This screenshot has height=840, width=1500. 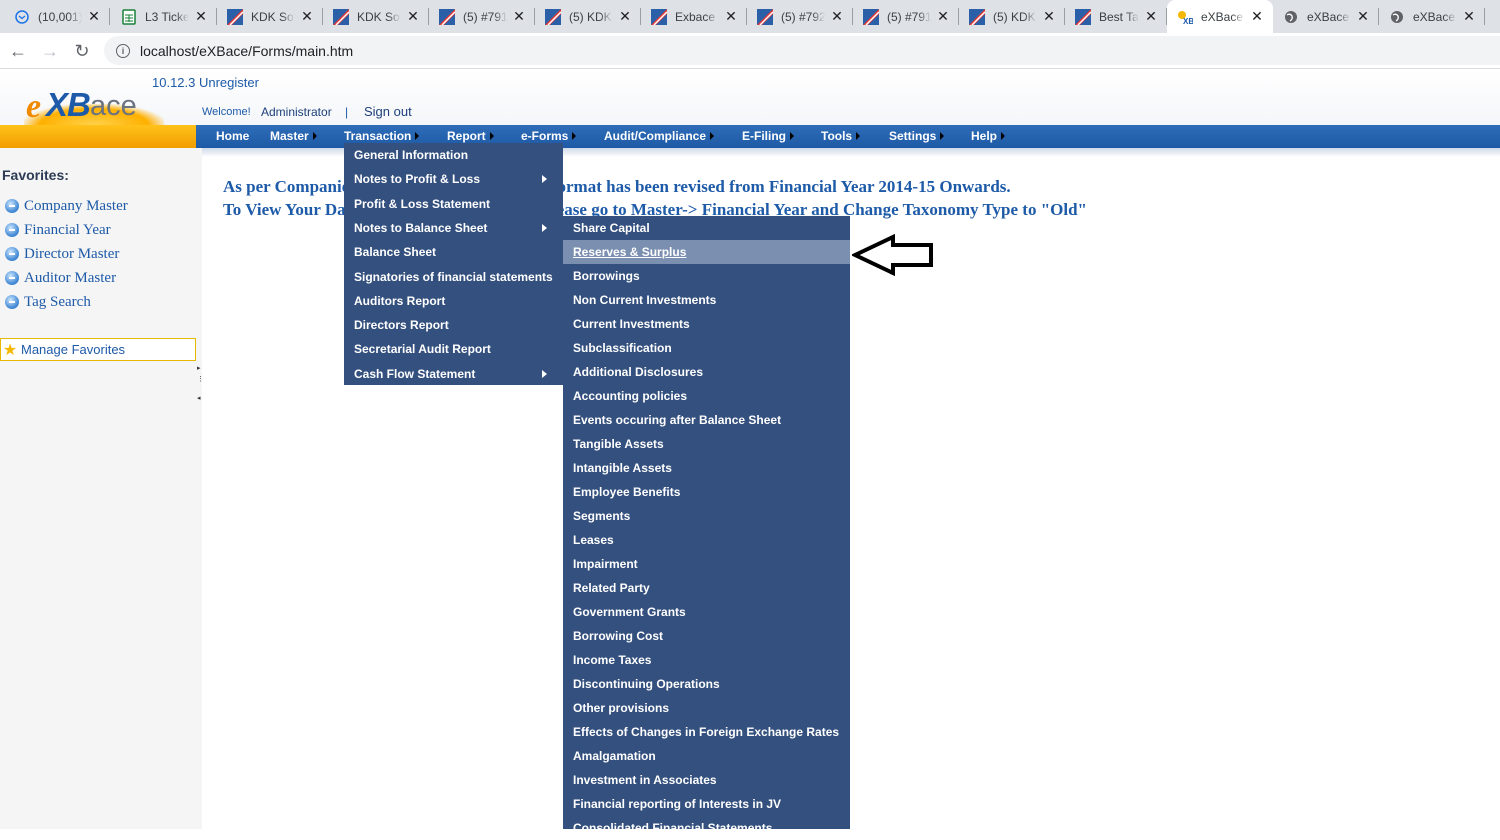 What do you see at coordinates (768, 136) in the screenshot?
I see `menu-e-filing: E-Filing` at bounding box center [768, 136].